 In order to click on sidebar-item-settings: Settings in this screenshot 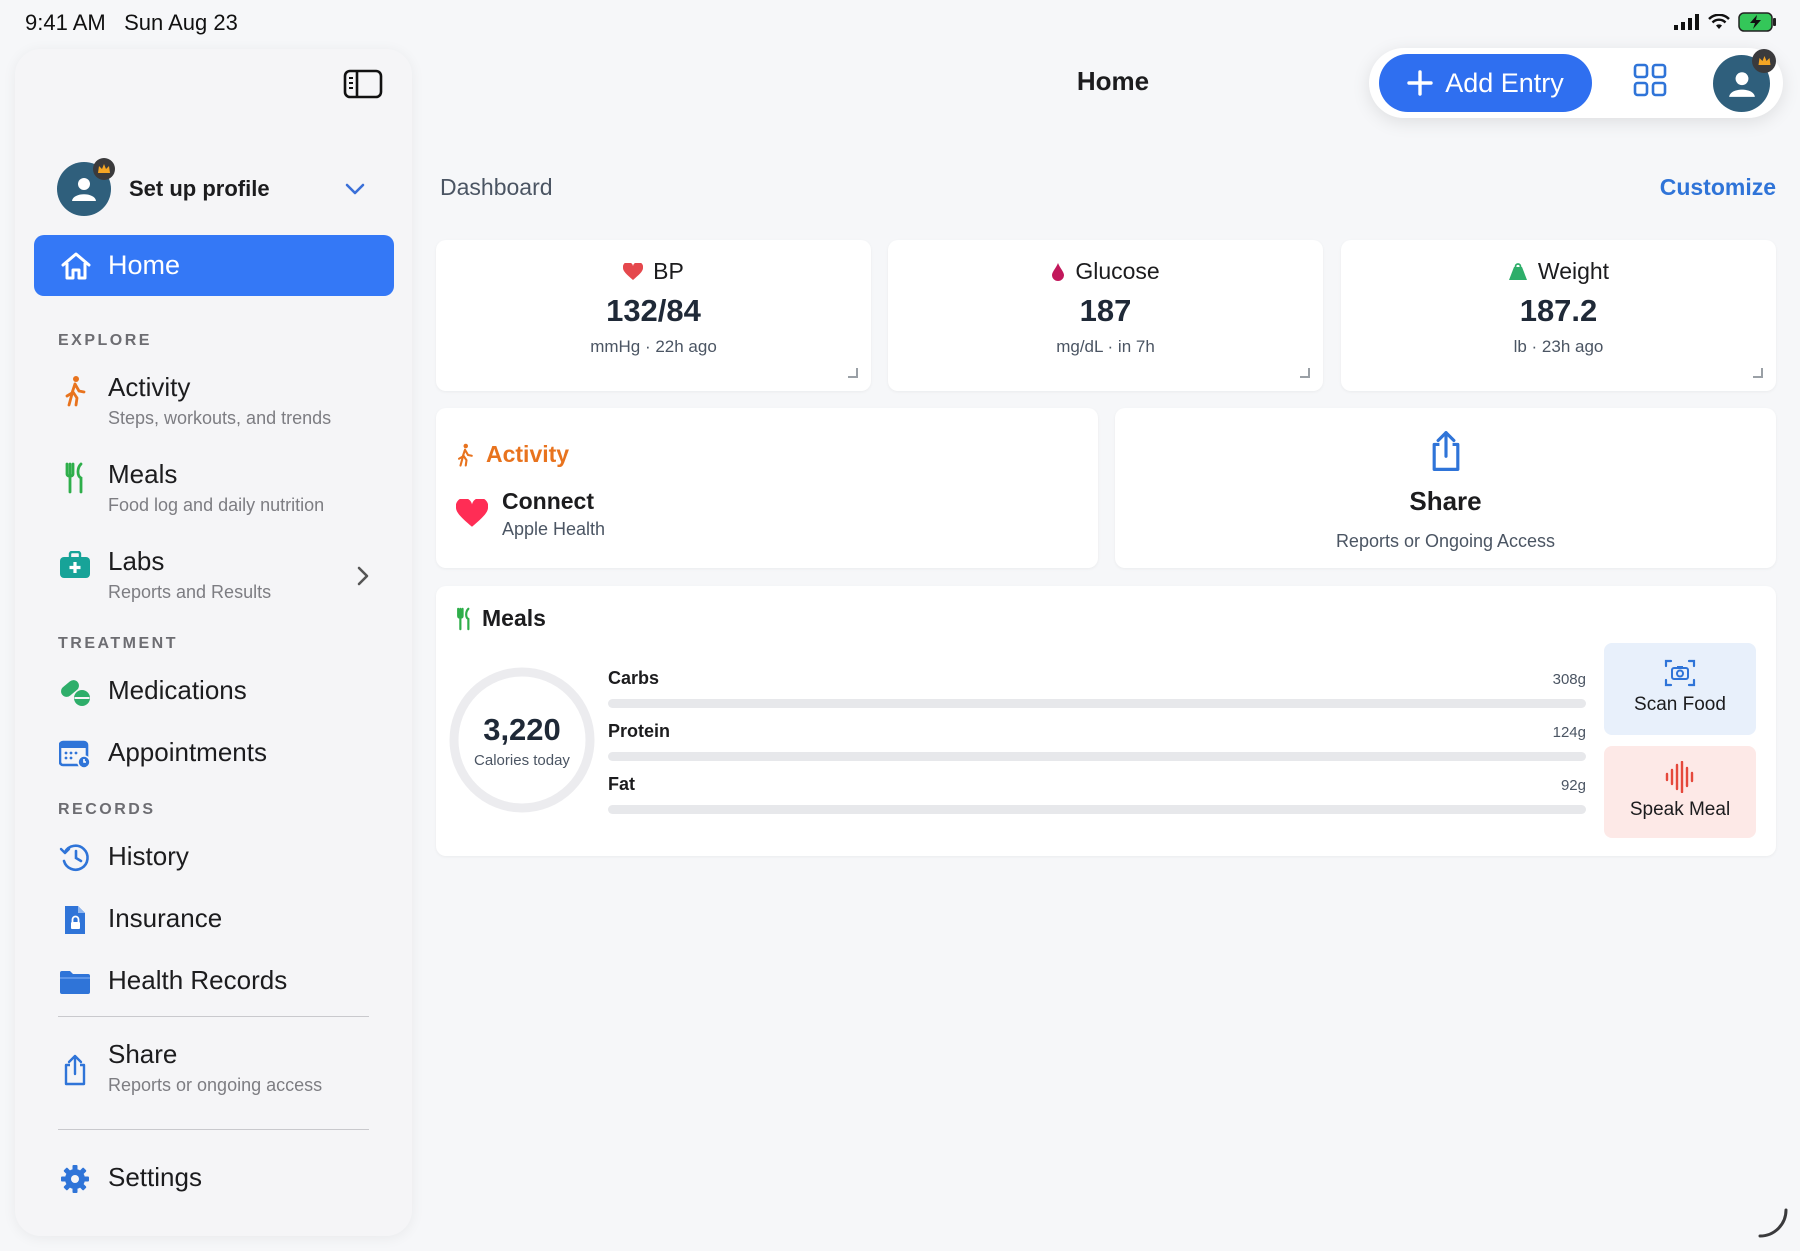, I will do `click(223, 1178)`.